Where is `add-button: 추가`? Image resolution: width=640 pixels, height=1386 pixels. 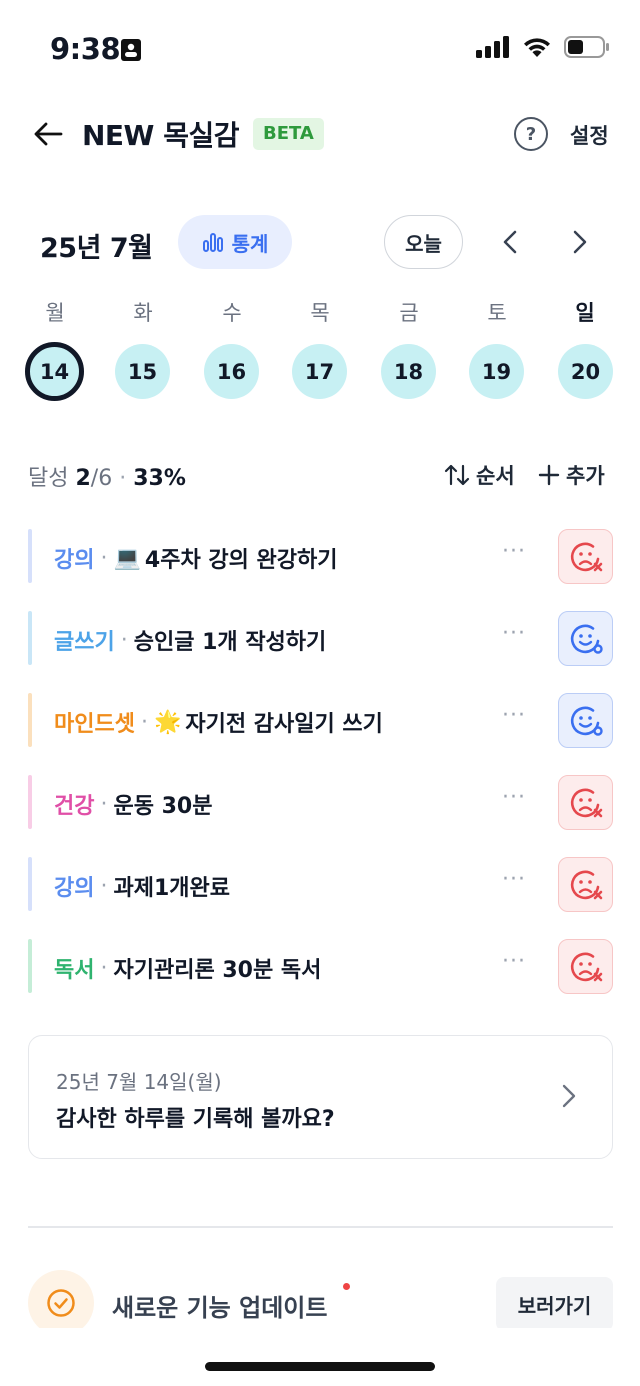 add-button: 추가 is located at coordinates (571, 475).